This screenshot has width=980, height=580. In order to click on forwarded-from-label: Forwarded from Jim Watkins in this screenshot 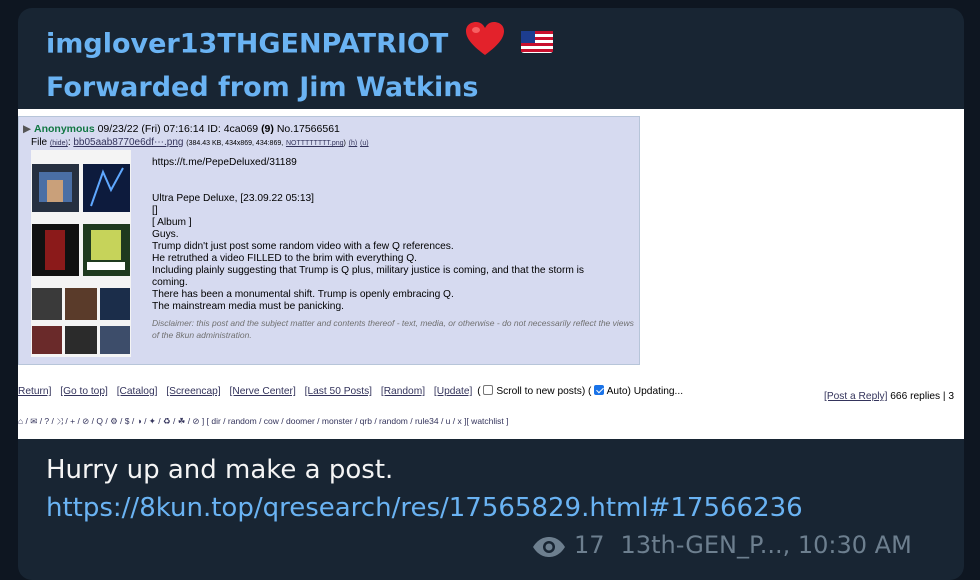, I will do `click(262, 87)`.